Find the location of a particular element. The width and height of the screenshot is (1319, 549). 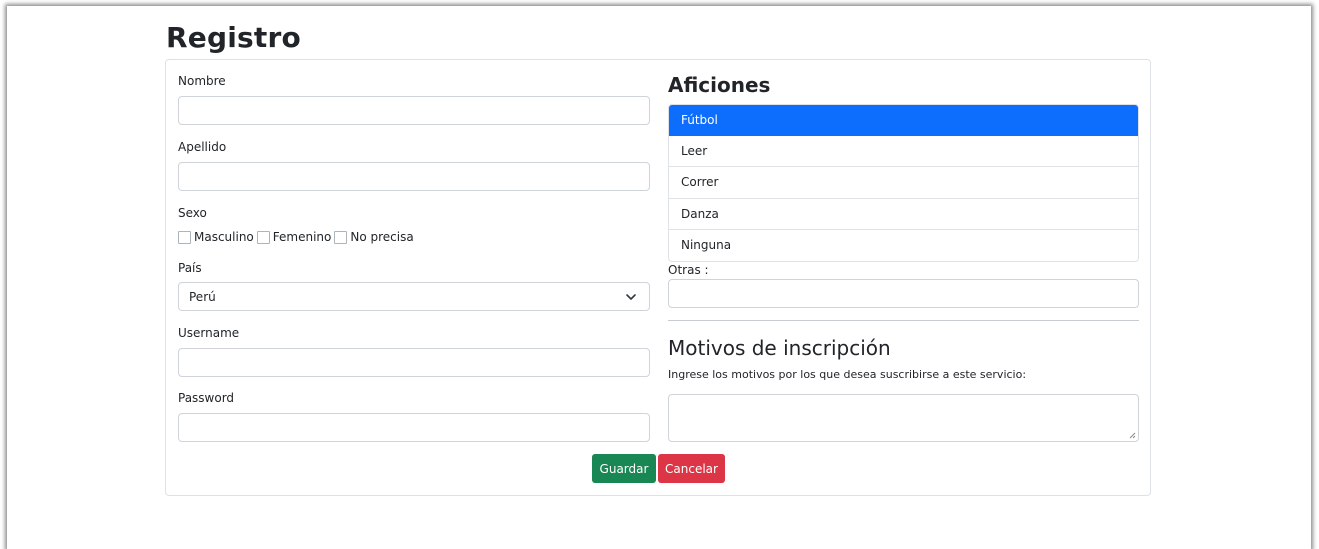

motivos-title: Motivos de inscripción is located at coordinates (779, 348).